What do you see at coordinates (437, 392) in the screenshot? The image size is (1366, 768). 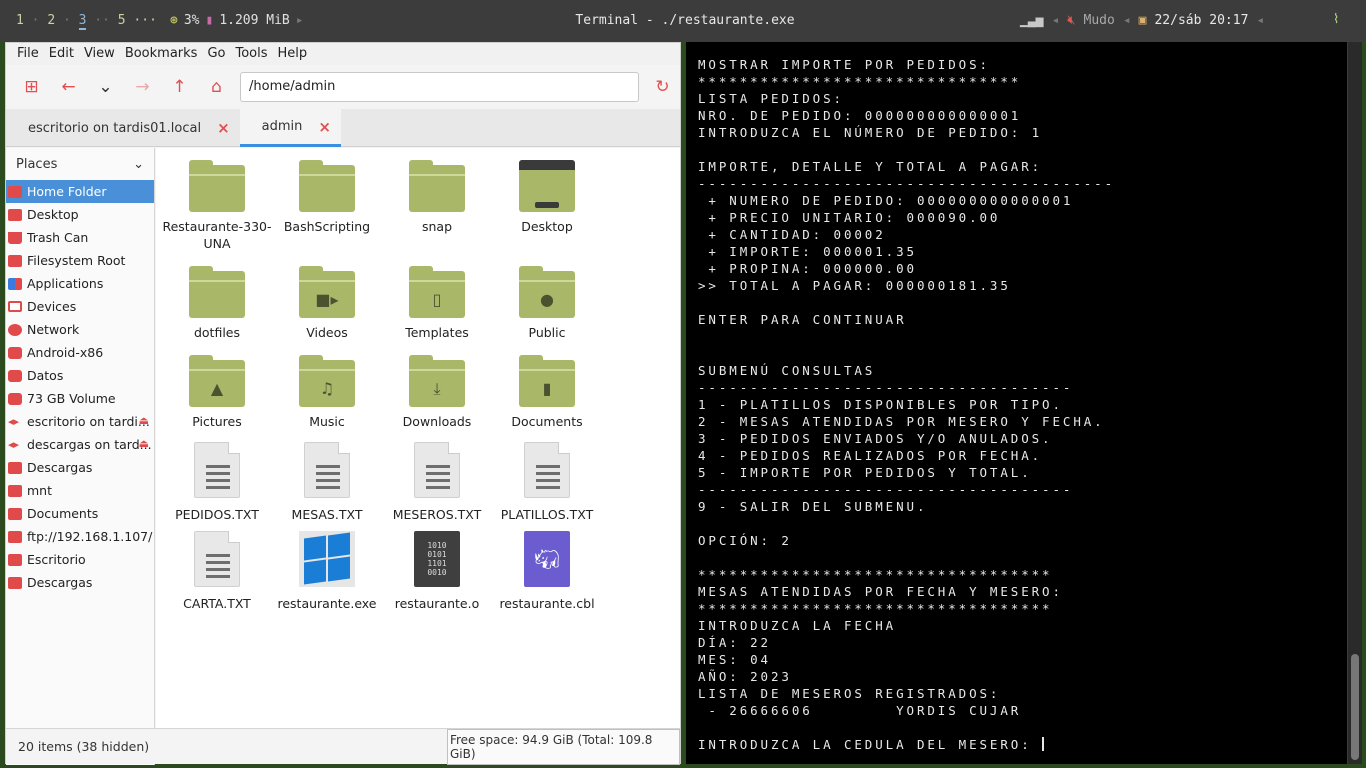 I see `file-item-downloads: ⤓ Downloads` at bounding box center [437, 392].